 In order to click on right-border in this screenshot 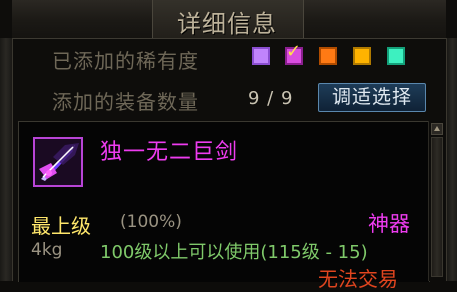, I will do `click(451, 159)`.